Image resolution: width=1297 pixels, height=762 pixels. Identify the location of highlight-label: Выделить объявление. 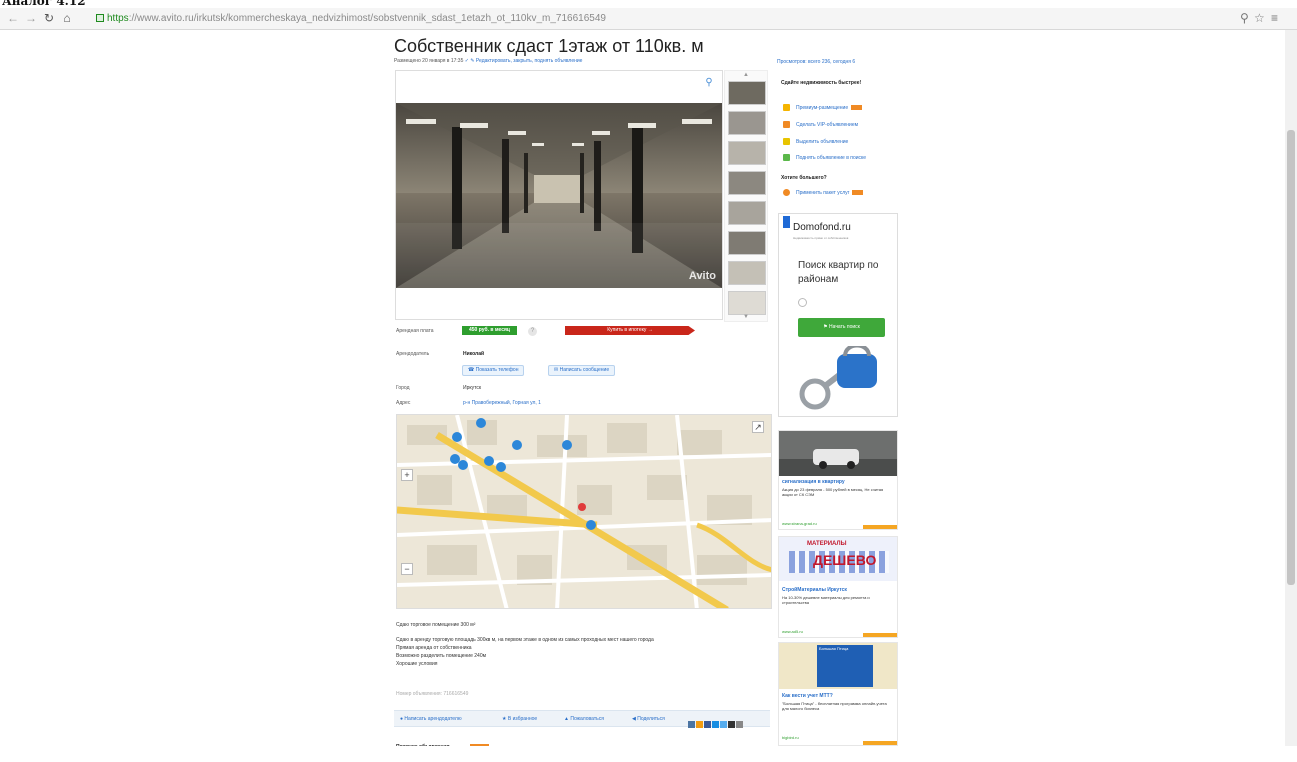
(822, 142).